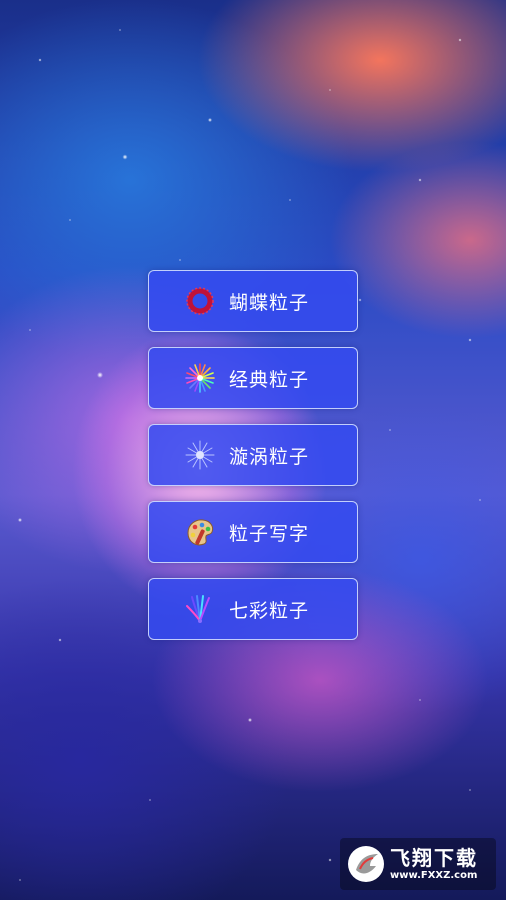 The height and width of the screenshot is (900, 506). I want to click on butterfly-particle-icon, so click(200, 301).